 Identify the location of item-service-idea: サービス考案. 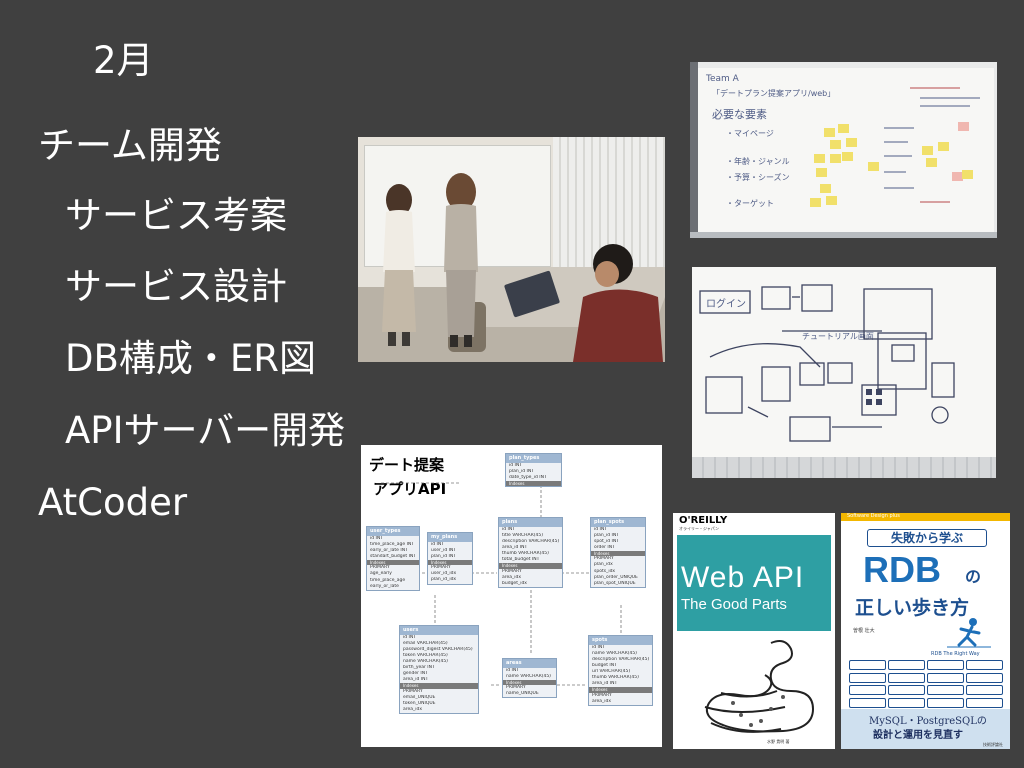
(176, 215).